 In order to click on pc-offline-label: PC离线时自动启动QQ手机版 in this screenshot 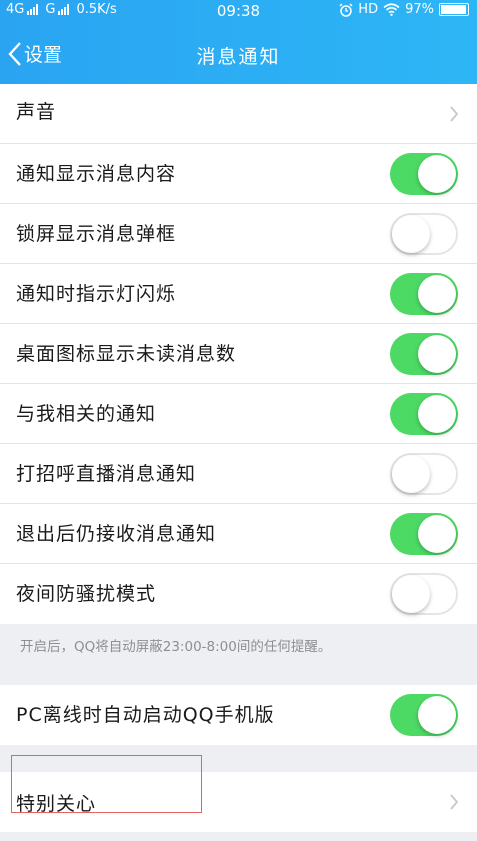, I will do `click(145, 715)`.